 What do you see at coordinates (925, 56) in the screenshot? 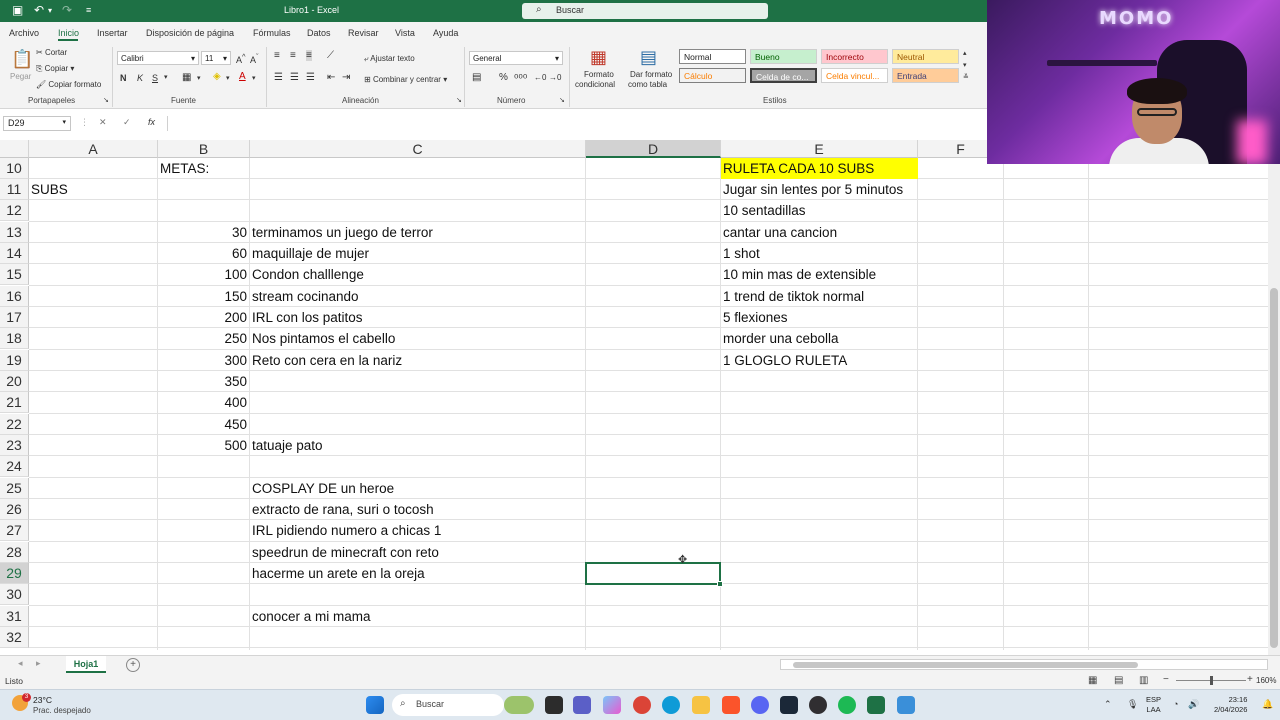
I see `style-neutral: Neutral` at bounding box center [925, 56].